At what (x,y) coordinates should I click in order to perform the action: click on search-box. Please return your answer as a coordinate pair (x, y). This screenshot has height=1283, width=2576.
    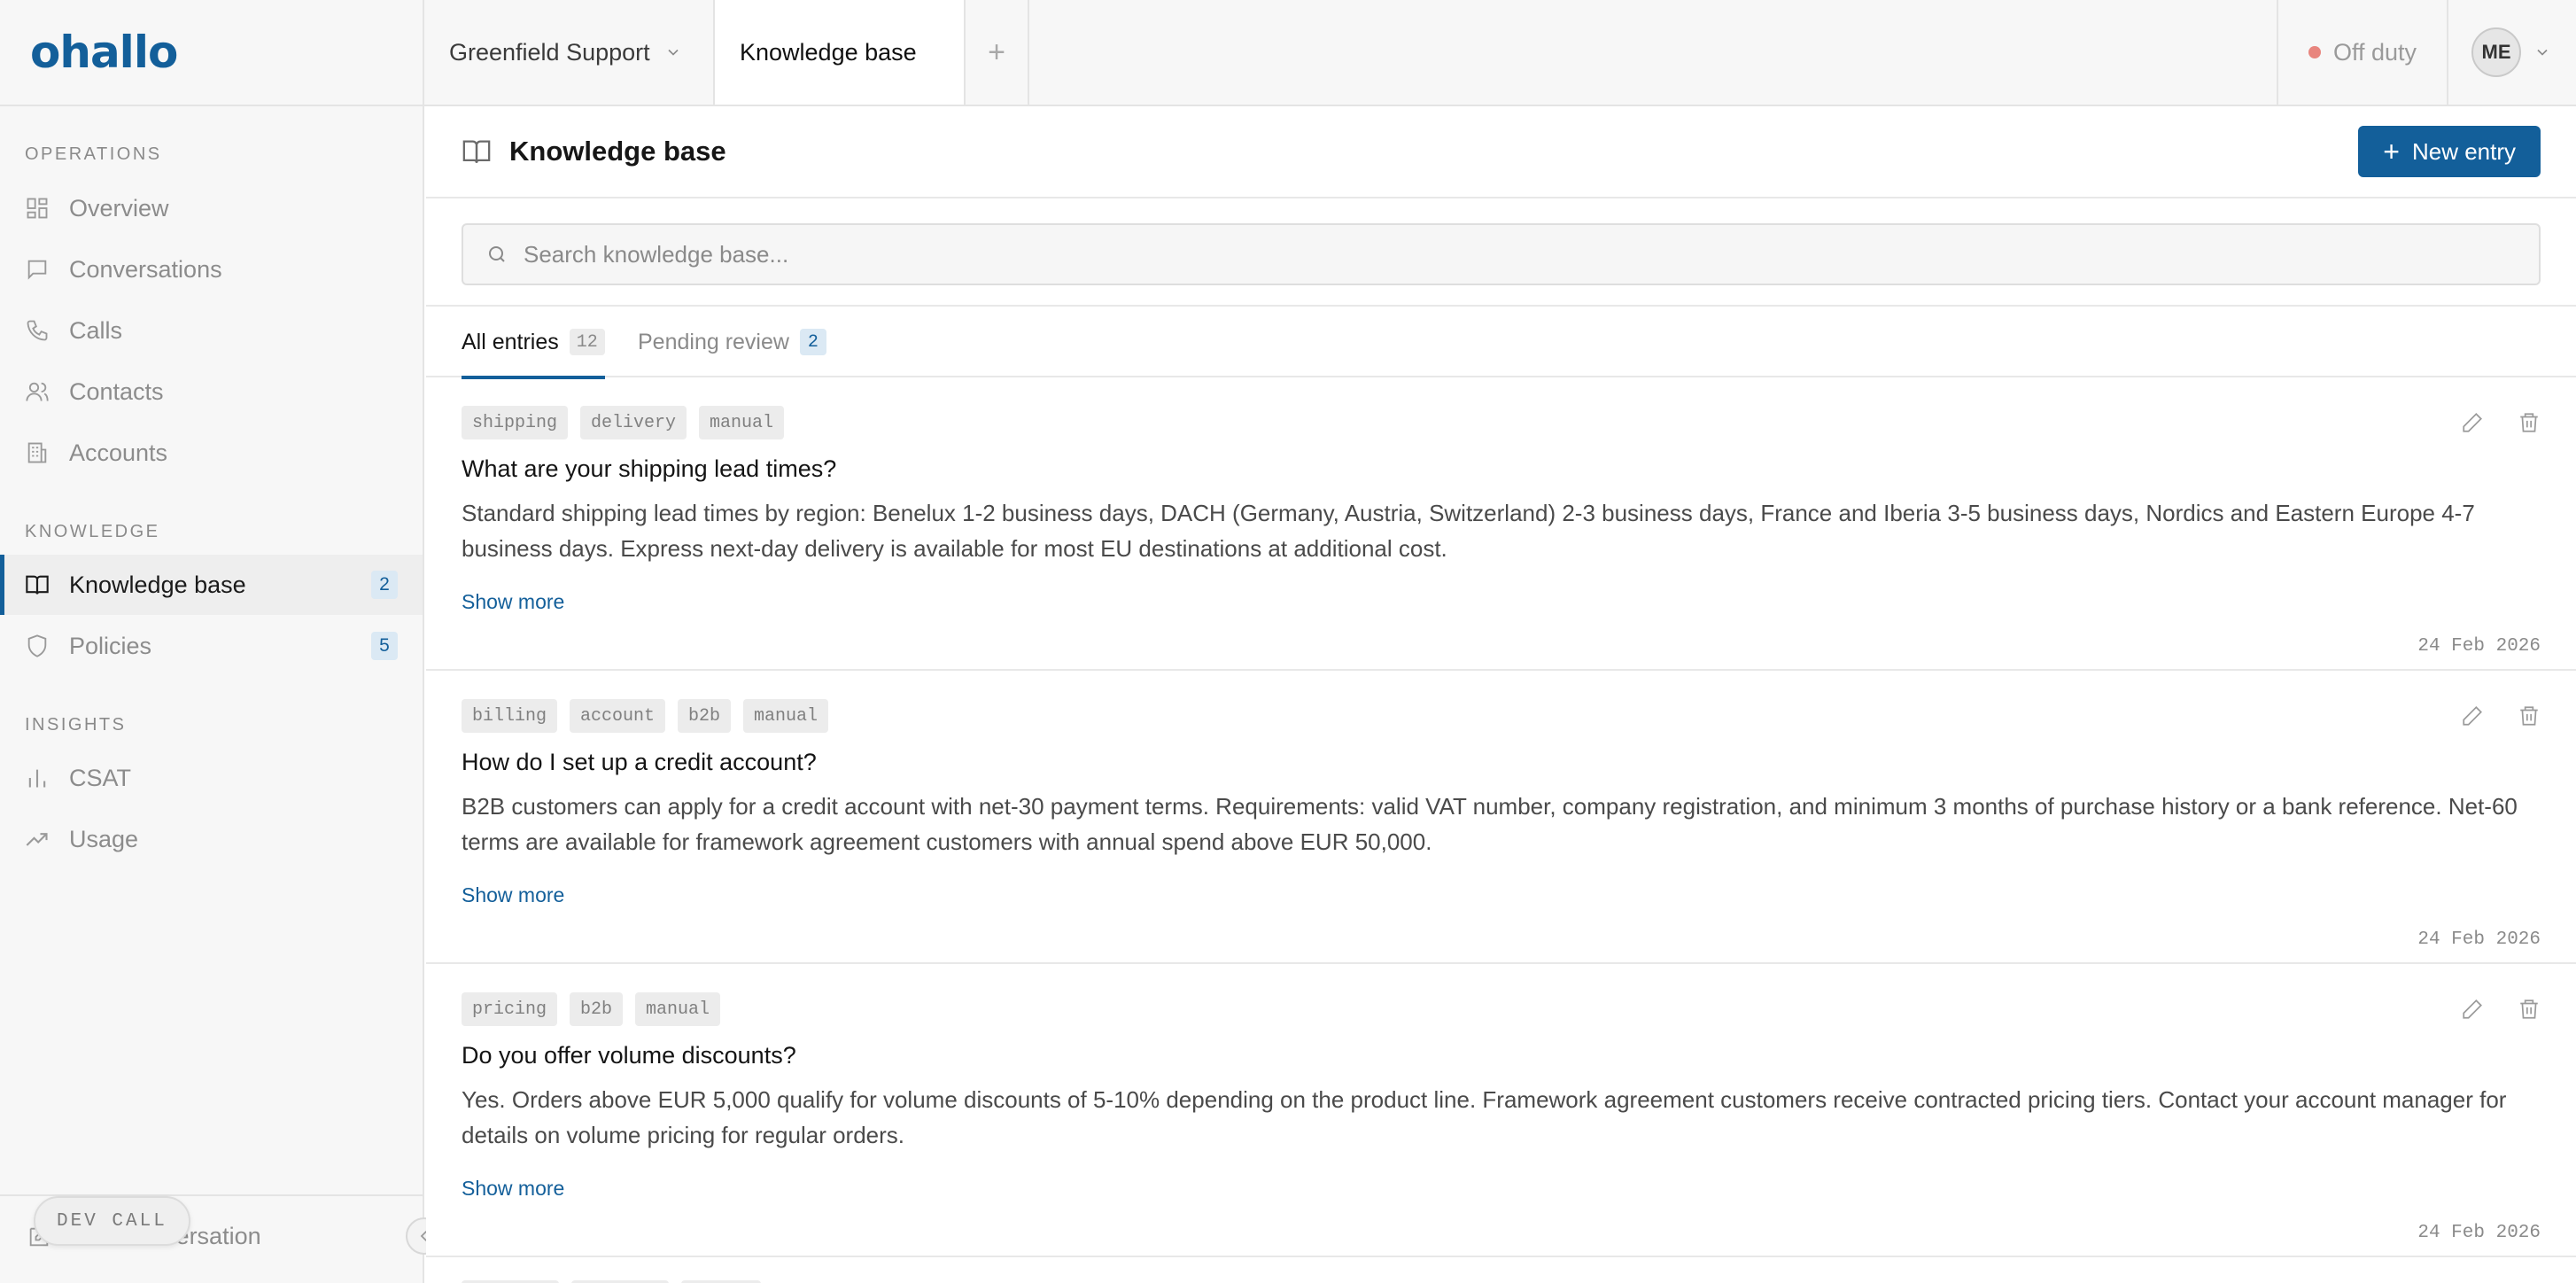
    Looking at the image, I should click on (1501, 254).